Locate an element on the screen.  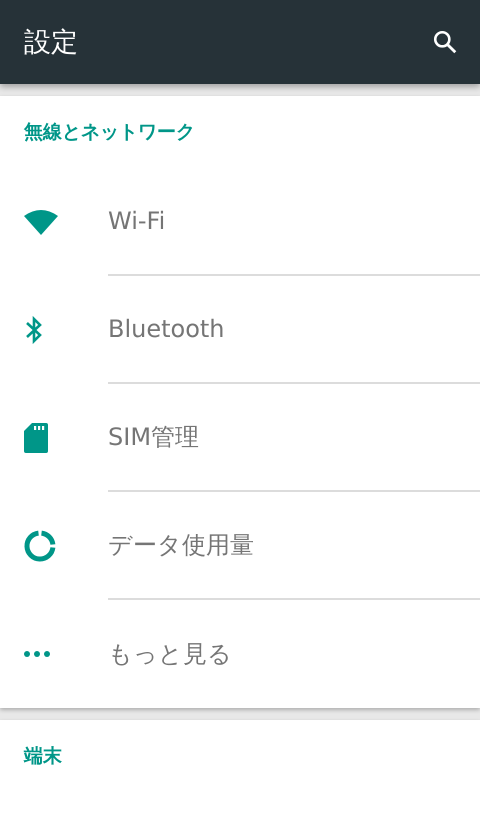
sim-card-icon is located at coordinates (36, 438).